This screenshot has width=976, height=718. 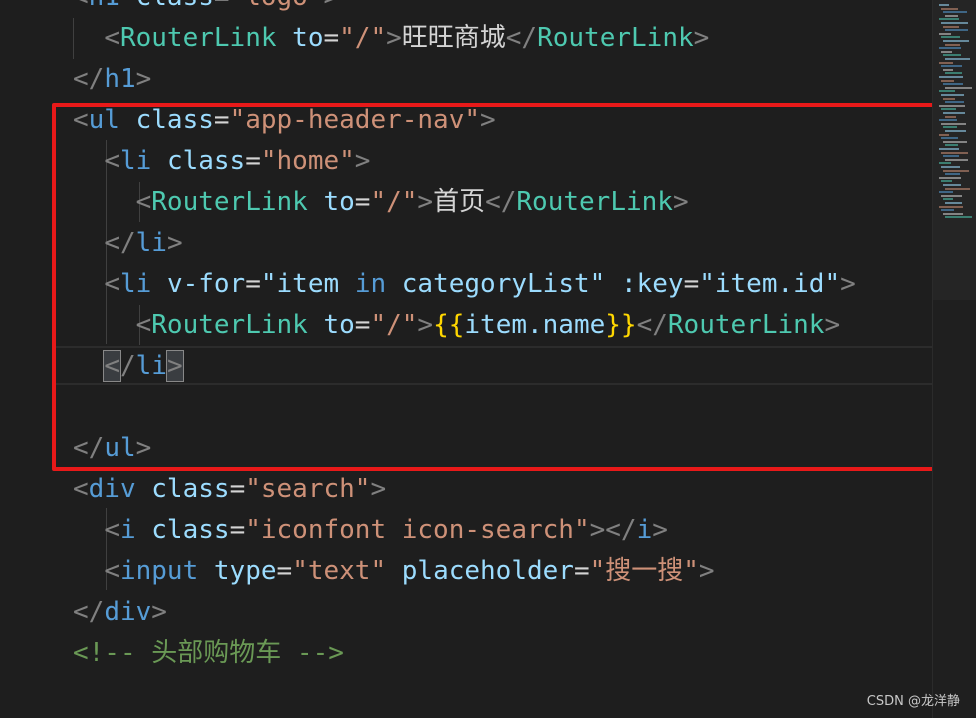 What do you see at coordinates (644, 571) in the screenshot?
I see `code-token: "搜一搜"` at bounding box center [644, 571].